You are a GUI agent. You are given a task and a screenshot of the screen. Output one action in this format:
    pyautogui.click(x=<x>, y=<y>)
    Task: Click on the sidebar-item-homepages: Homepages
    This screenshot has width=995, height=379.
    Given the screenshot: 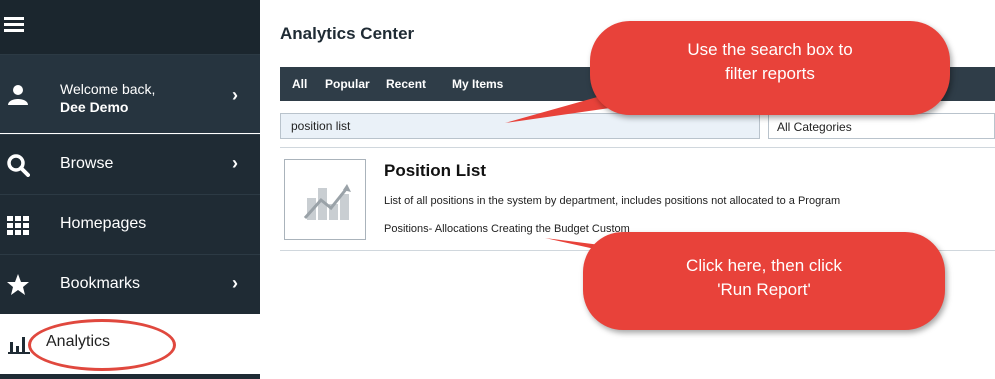 What is the action you would take?
    pyautogui.click(x=130, y=224)
    